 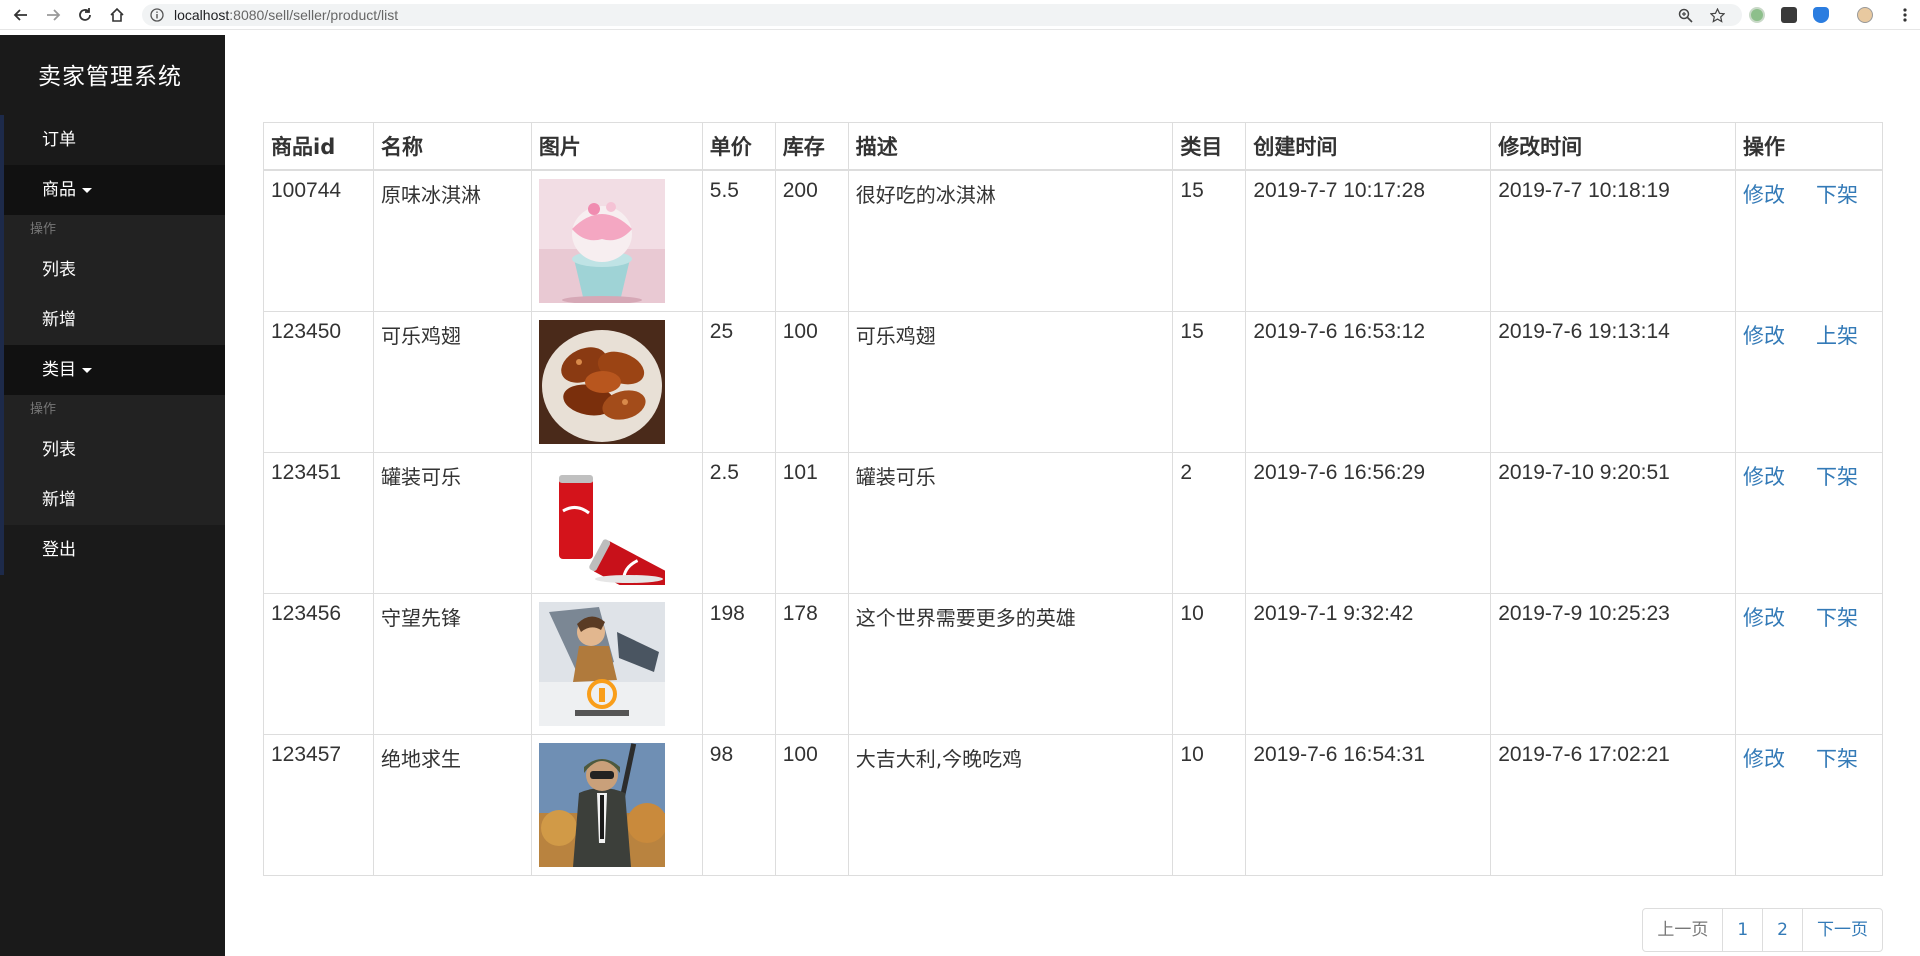 What do you see at coordinates (1743, 930) in the screenshot?
I see `page-button-1: 1` at bounding box center [1743, 930].